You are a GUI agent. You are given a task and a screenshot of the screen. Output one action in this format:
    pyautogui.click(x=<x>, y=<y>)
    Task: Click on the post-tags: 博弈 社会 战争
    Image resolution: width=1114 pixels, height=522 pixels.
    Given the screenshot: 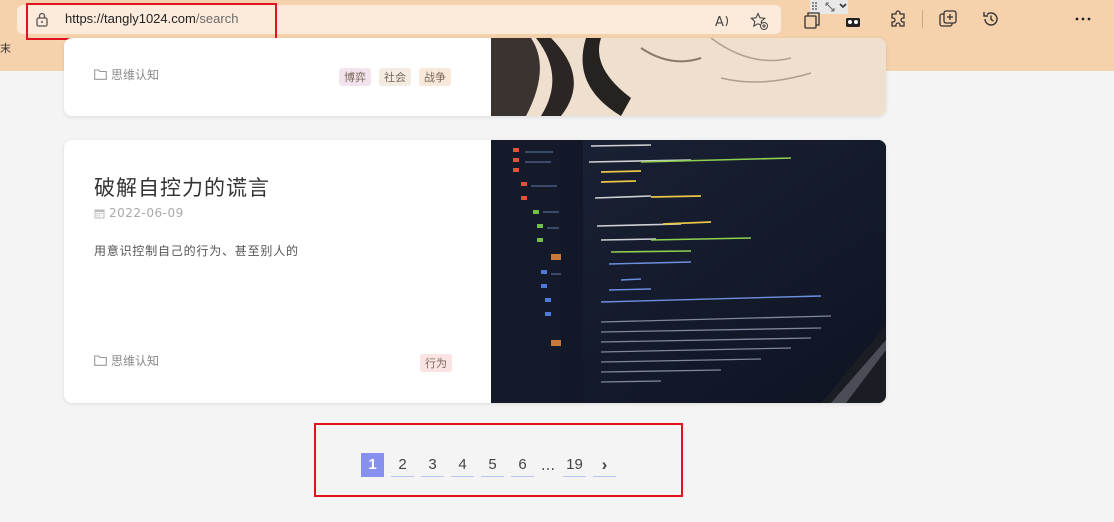 What is the action you would take?
    pyautogui.click(x=395, y=77)
    